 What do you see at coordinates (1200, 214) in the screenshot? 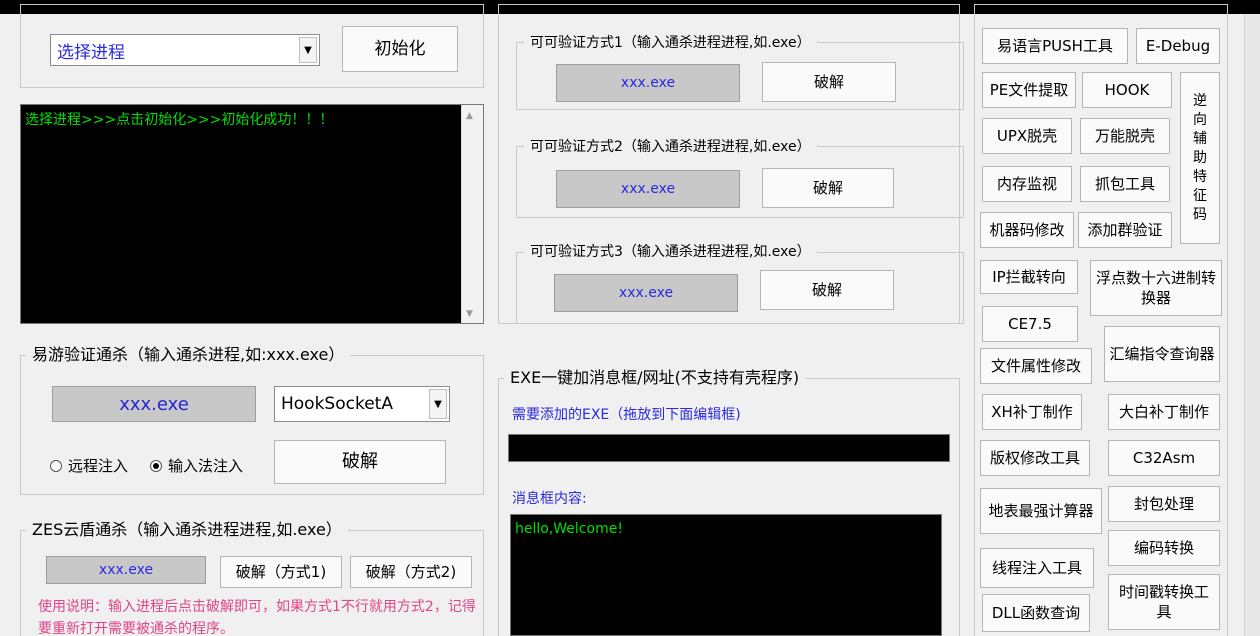
I see `reverse-char-7: 码` at bounding box center [1200, 214].